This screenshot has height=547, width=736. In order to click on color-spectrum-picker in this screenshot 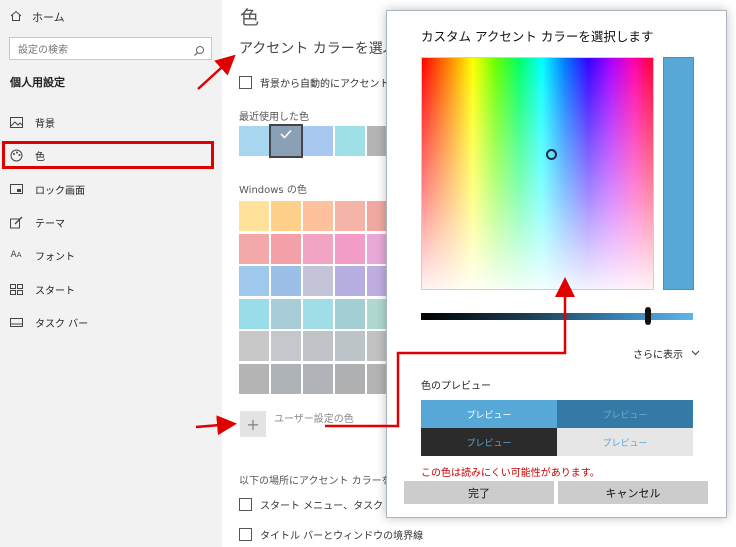, I will do `click(537, 173)`.